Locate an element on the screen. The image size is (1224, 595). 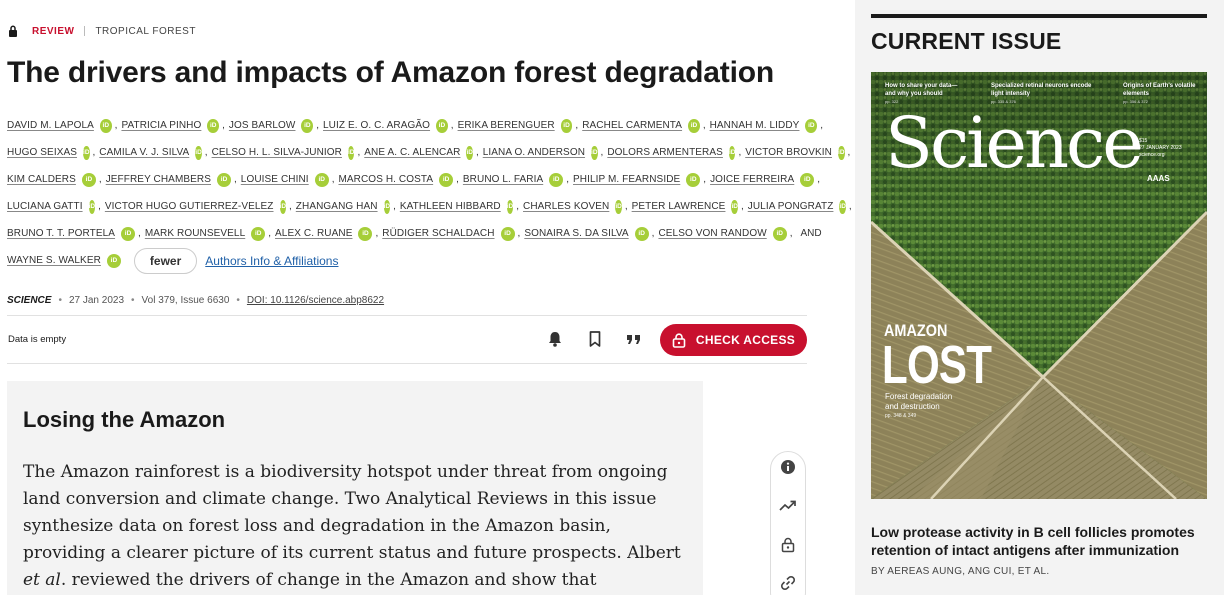
author-link: CHARLES KOVEN is located at coordinates (566, 206).